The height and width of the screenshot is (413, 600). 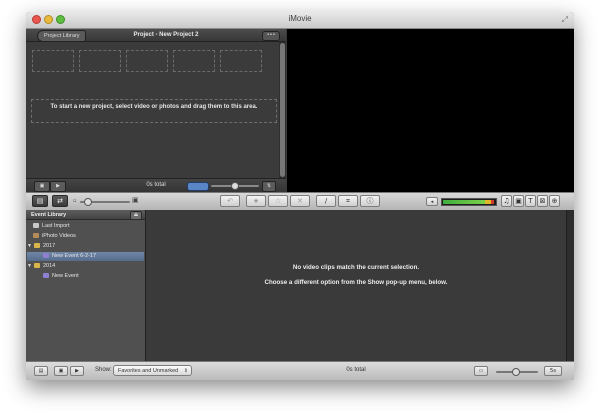 What do you see at coordinates (41, 246) in the screenshot?
I see `event-folder-2017: ▼ 2017` at bounding box center [41, 246].